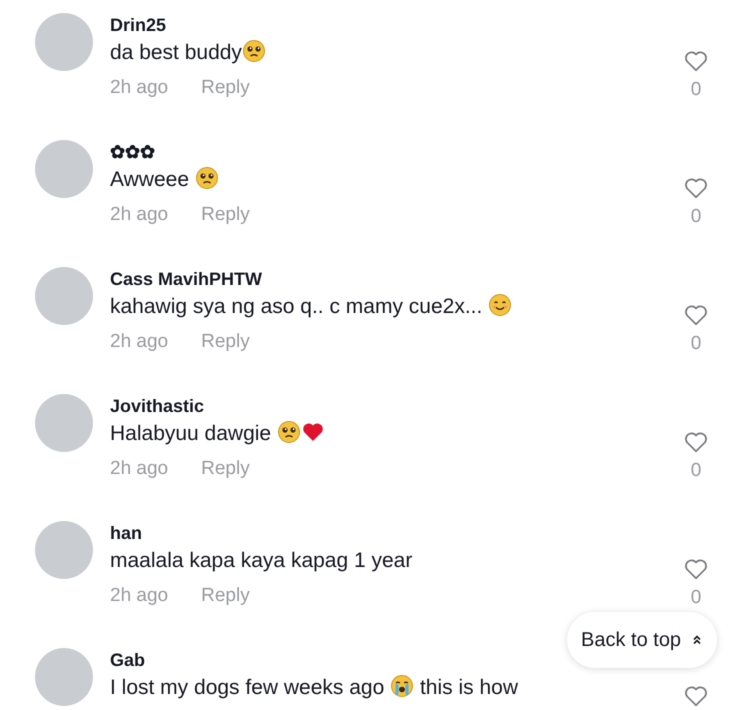 This screenshot has width=750, height=710. What do you see at coordinates (188, 53) in the screenshot?
I see `comment-text: da best buddy` at bounding box center [188, 53].